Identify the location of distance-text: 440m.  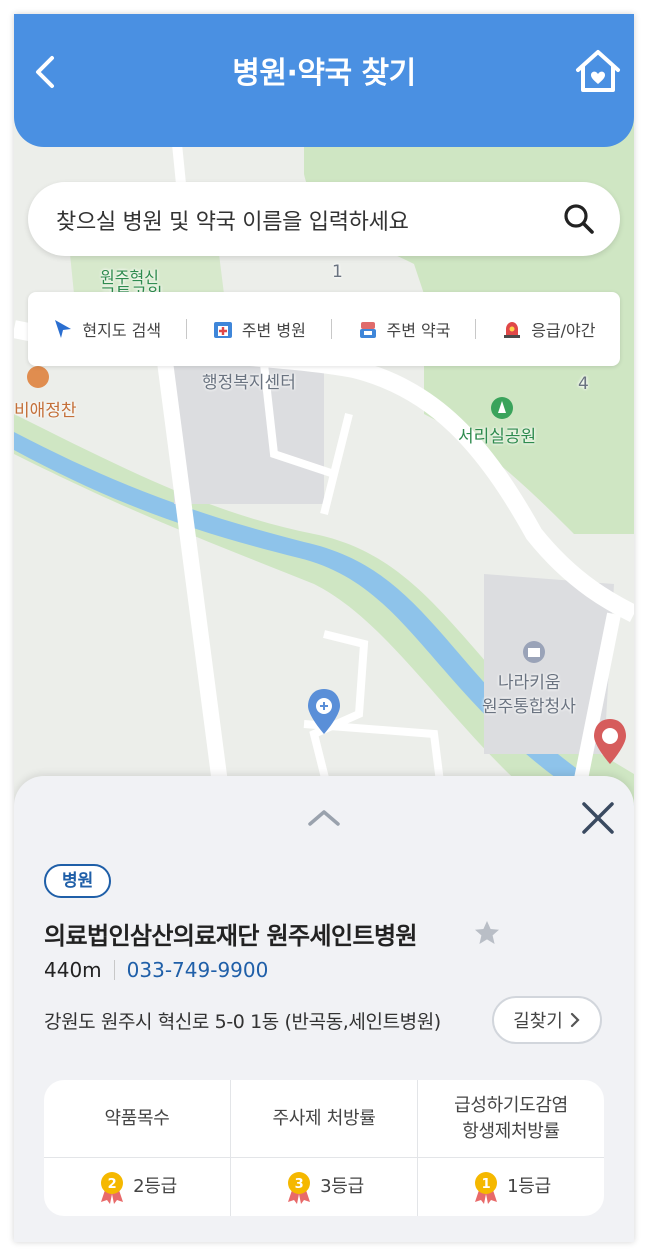
(73, 970).